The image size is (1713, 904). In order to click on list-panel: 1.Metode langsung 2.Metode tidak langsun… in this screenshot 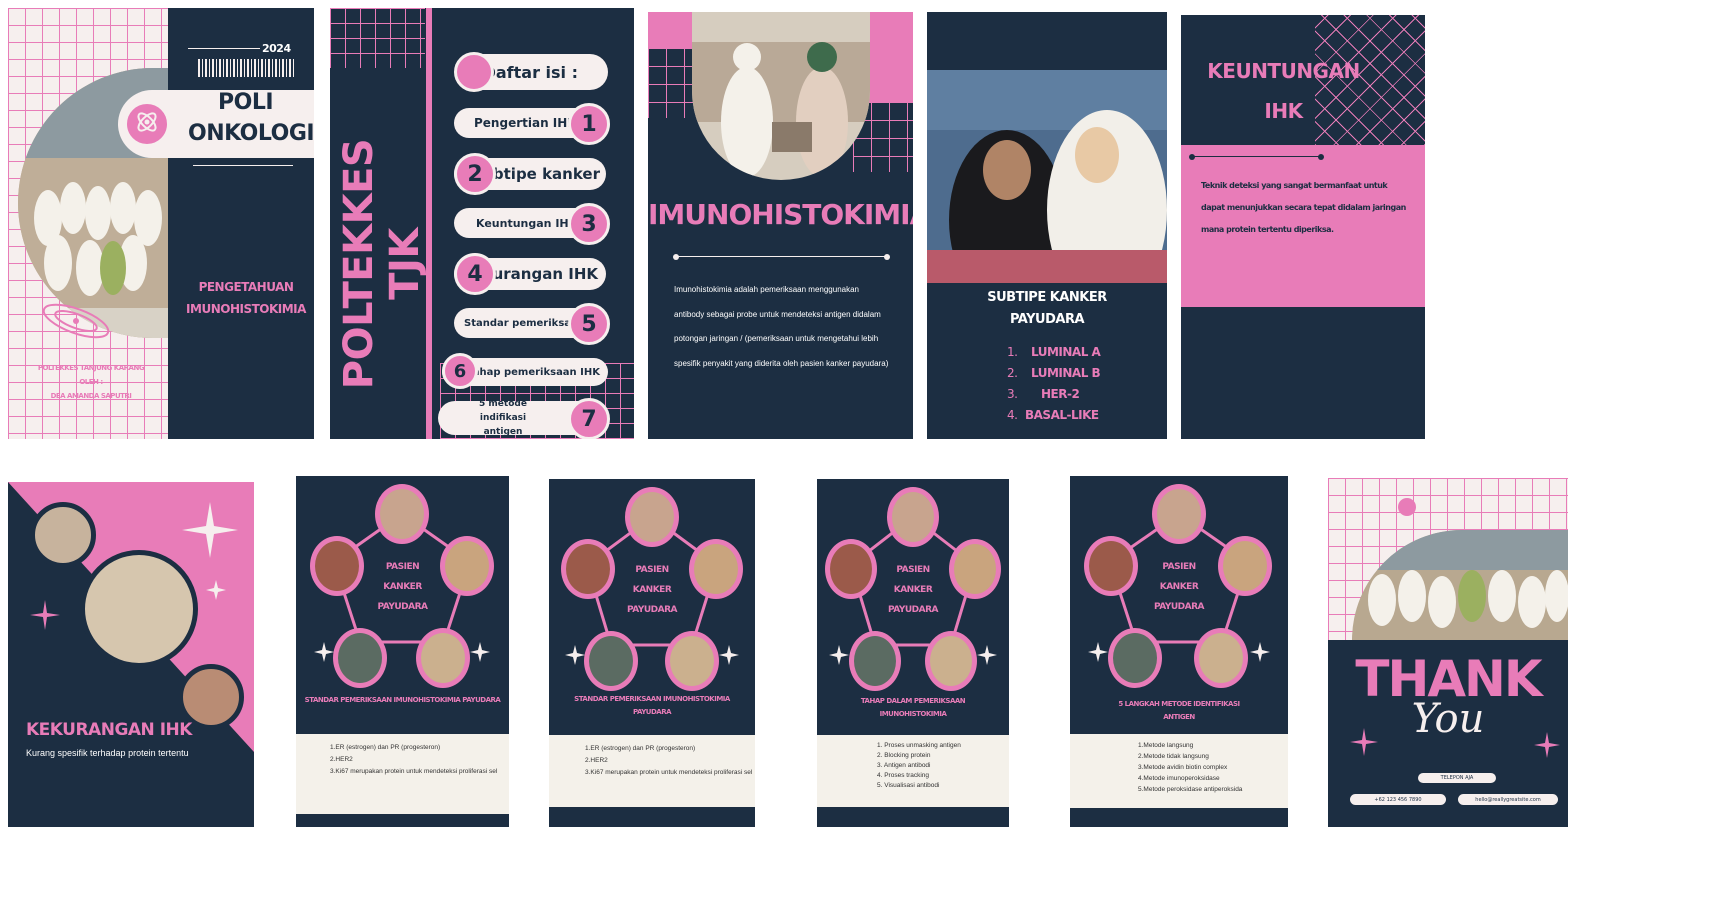, I will do `click(1179, 771)`.